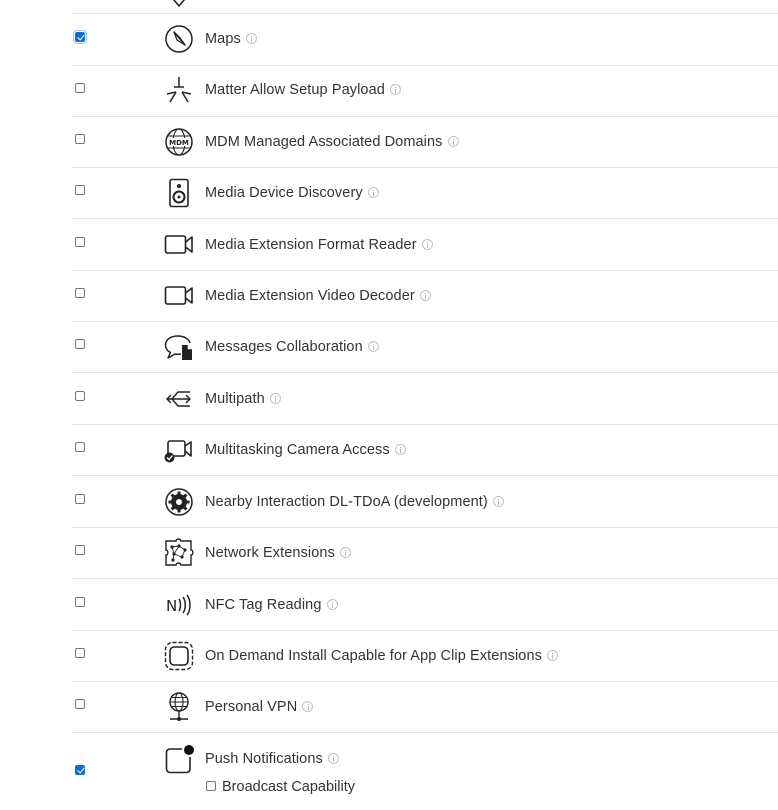  Describe the element at coordinates (425, 91) in the screenshot. I see `table-row: Matter Allow Setup Payload` at that location.